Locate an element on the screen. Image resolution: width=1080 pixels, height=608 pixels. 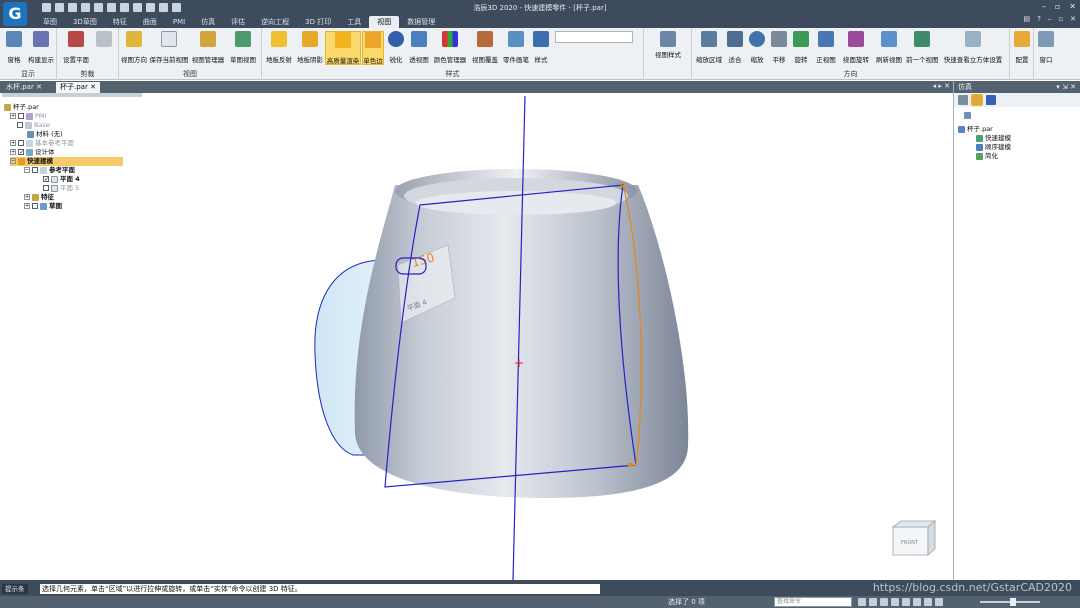
tree-item-material: 材料 (无) is located at coordinates (45, 134).